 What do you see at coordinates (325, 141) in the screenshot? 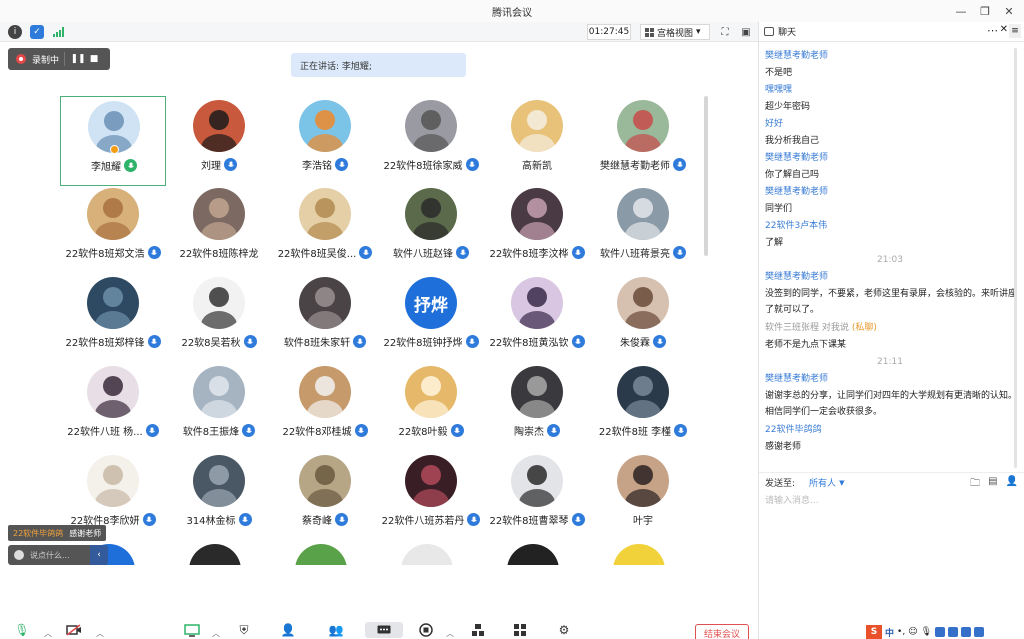
I see `participant-tile: 李浩铭` at bounding box center [325, 141].